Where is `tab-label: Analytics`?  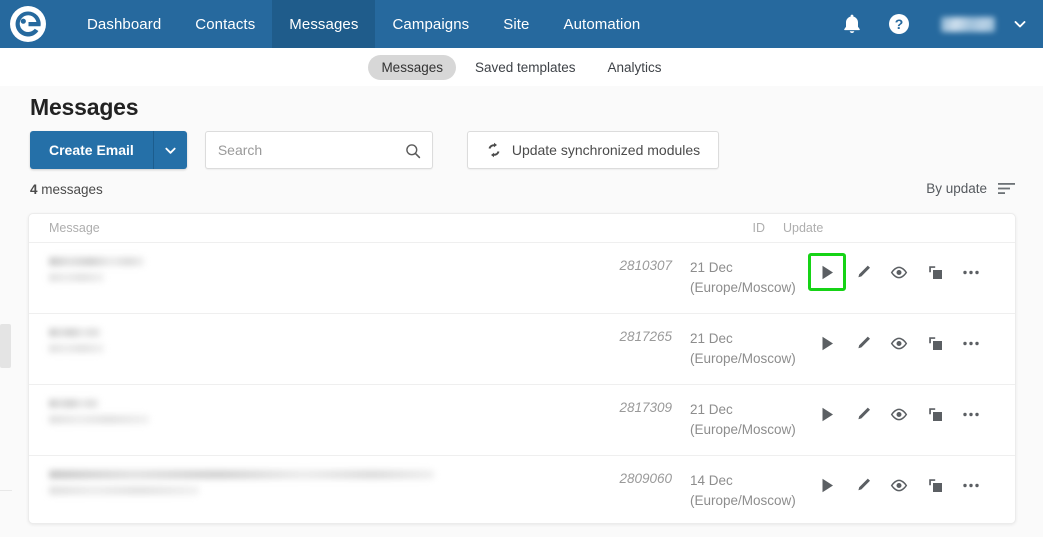 tab-label: Analytics is located at coordinates (634, 67).